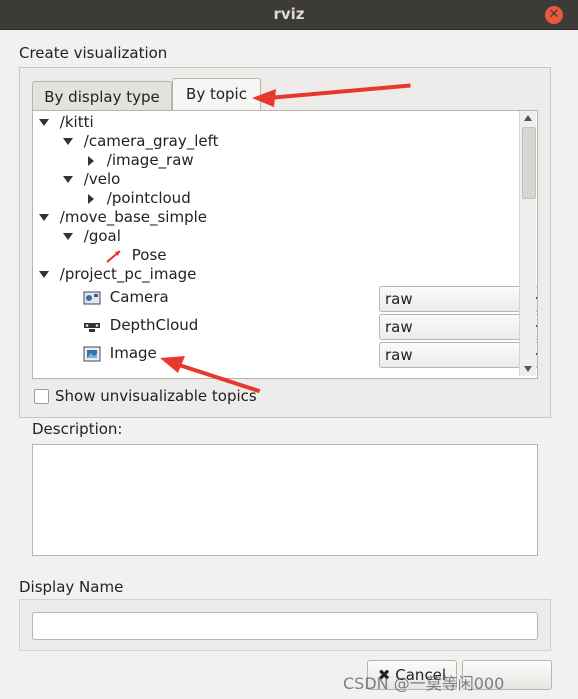  Describe the element at coordinates (71, 587) in the screenshot. I see `display-name-label: Display Name` at that location.